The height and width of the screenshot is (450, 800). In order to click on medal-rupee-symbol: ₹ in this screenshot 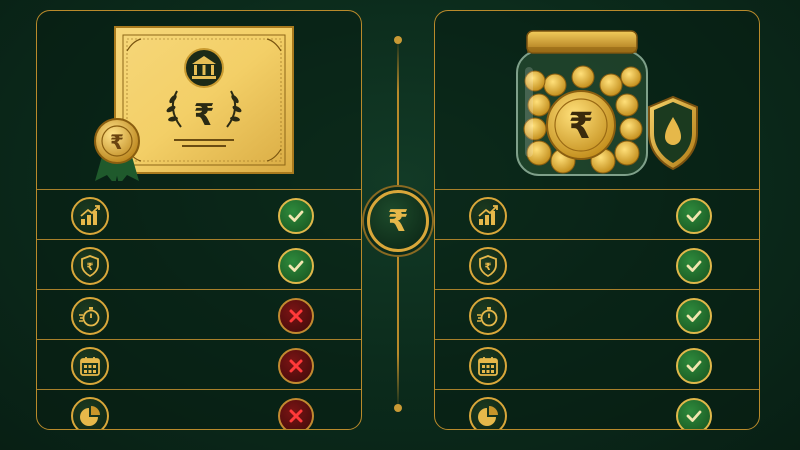, I will do `click(117, 142)`.